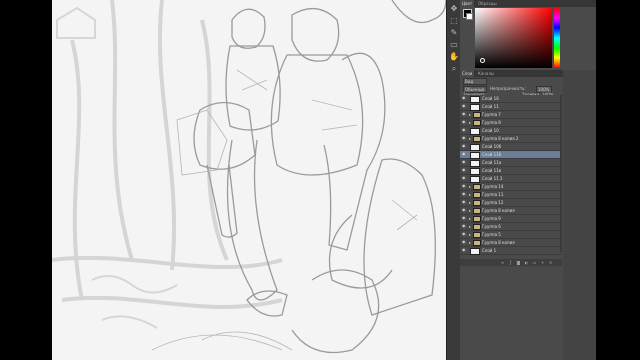 Image resolution: width=640 pixels, height=360 pixels. I want to click on background-color-swatch, so click(469, 16).